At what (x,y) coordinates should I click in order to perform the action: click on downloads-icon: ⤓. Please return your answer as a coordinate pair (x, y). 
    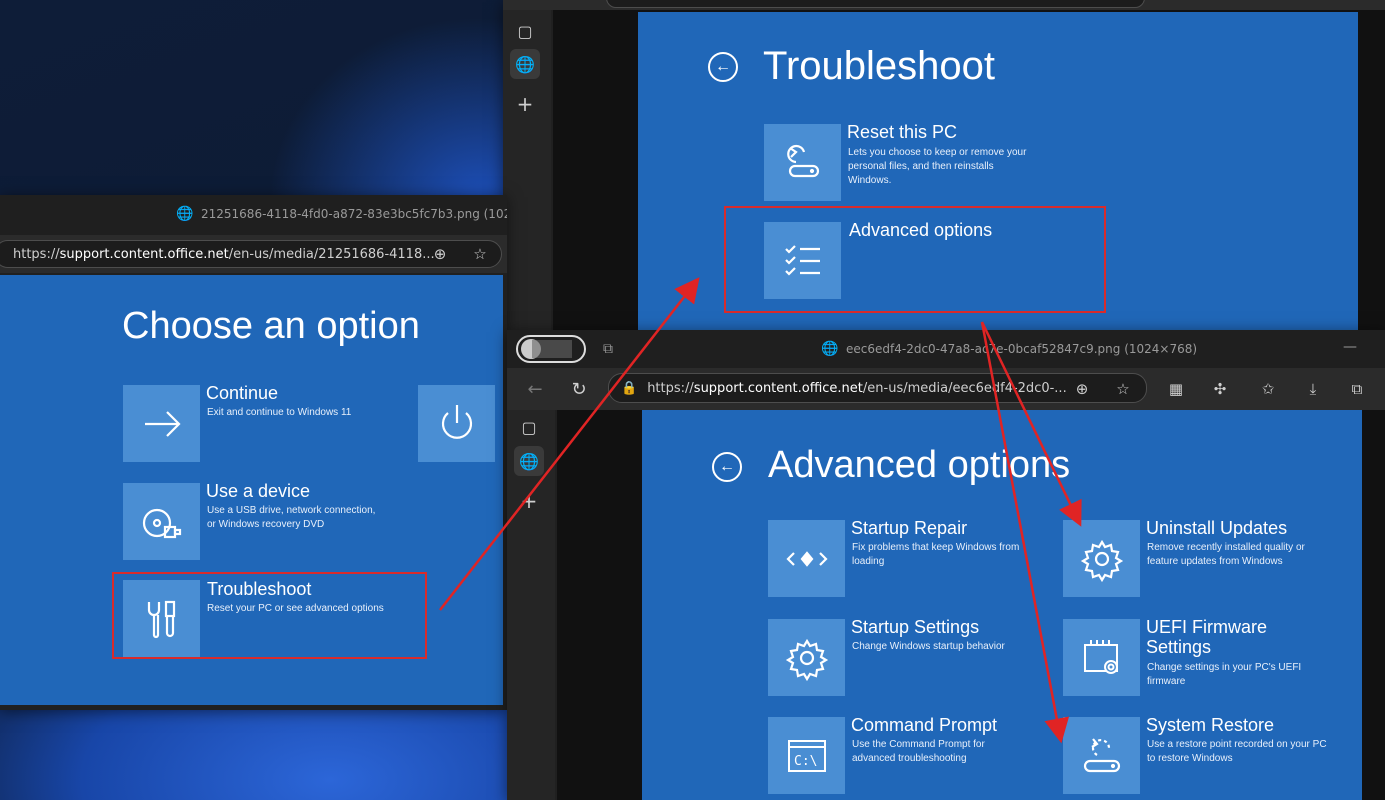
    Looking at the image, I should click on (1313, 389).